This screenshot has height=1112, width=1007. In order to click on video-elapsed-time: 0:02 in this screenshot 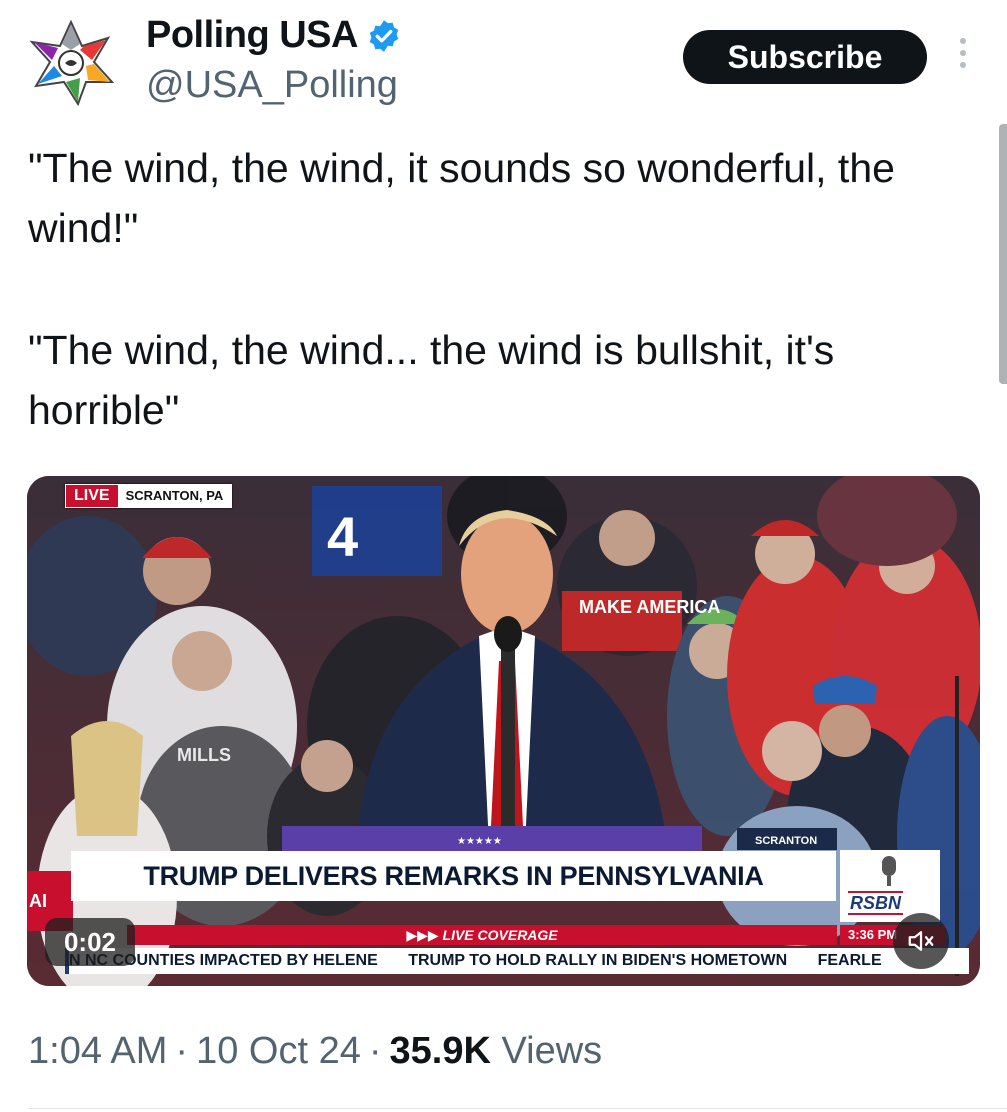, I will do `click(90, 942)`.